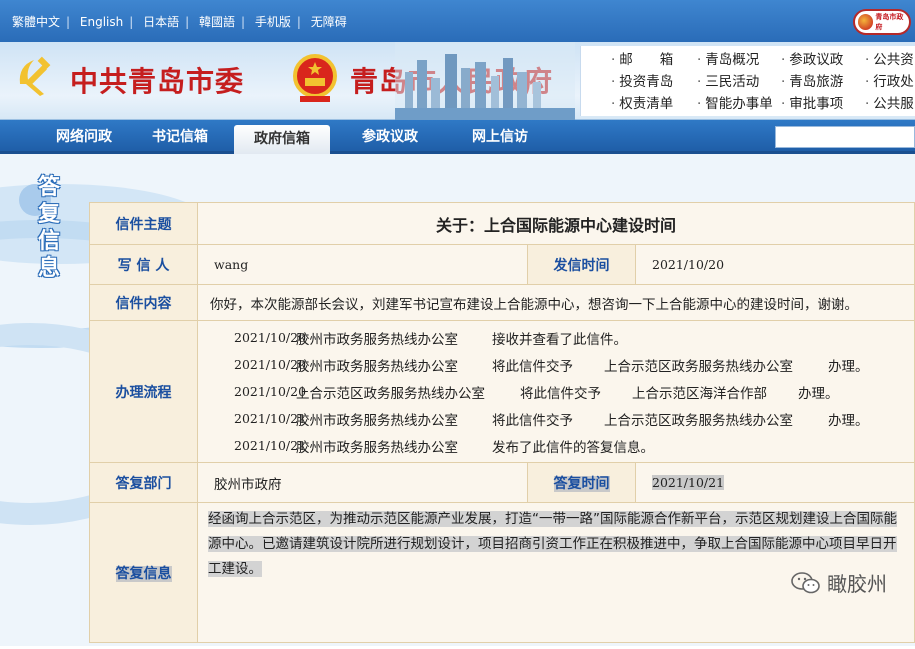 The image size is (915, 649). What do you see at coordinates (180, 137) in the screenshot?
I see `tab-secretary-mailbox: 书记信箱` at bounding box center [180, 137].